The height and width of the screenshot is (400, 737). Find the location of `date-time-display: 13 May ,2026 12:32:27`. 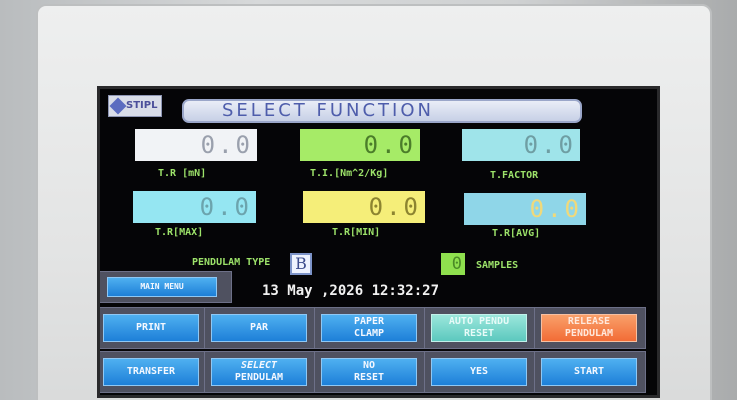

date-time-display: 13 May ,2026 12:32:27 is located at coordinates (351, 291).